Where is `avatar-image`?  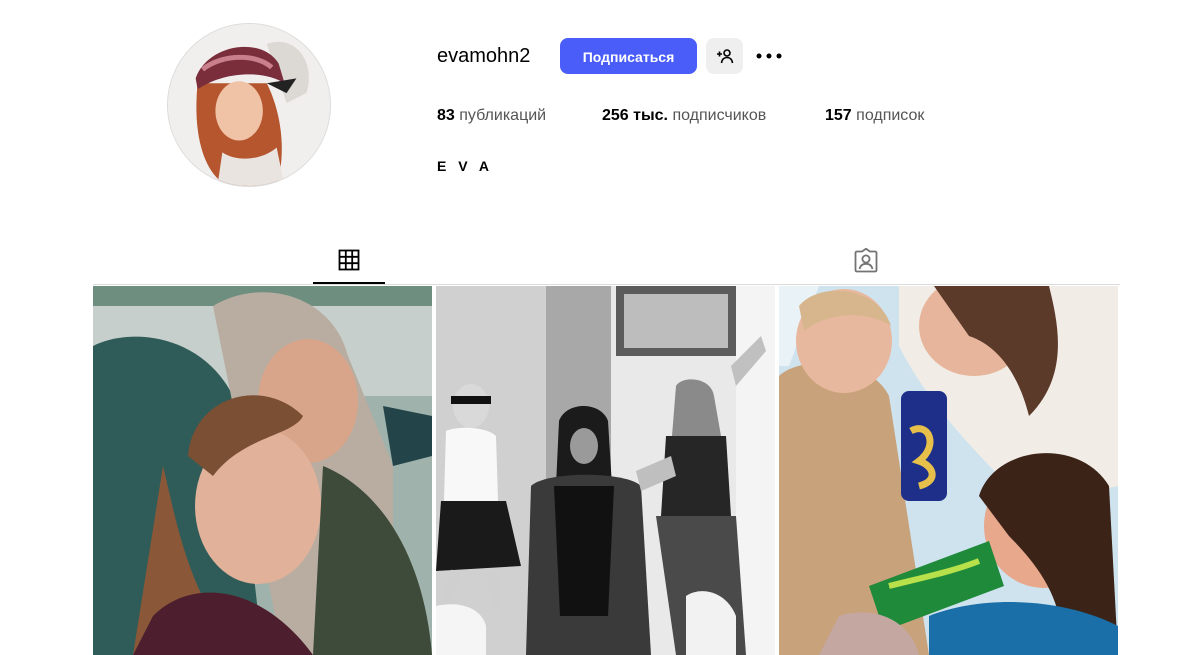 avatar-image is located at coordinates (249, 105).